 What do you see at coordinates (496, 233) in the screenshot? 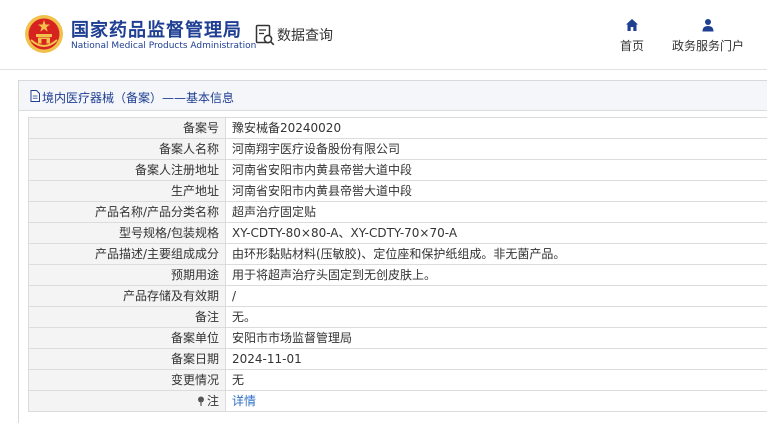
I see `field-value: XY-CDTY-80×80-A、XY-CDTY-70×70-A` at bounding box center [496, 233].